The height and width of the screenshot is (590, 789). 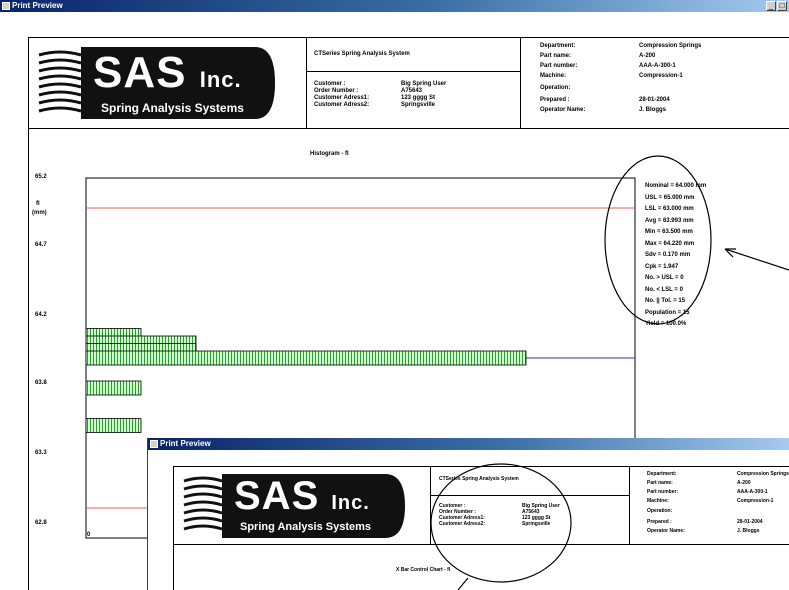 What do you see at coordinates (755, 501) in the screenshot?
I see `machine-value: Compression-1` at bounding box center [755, 501].